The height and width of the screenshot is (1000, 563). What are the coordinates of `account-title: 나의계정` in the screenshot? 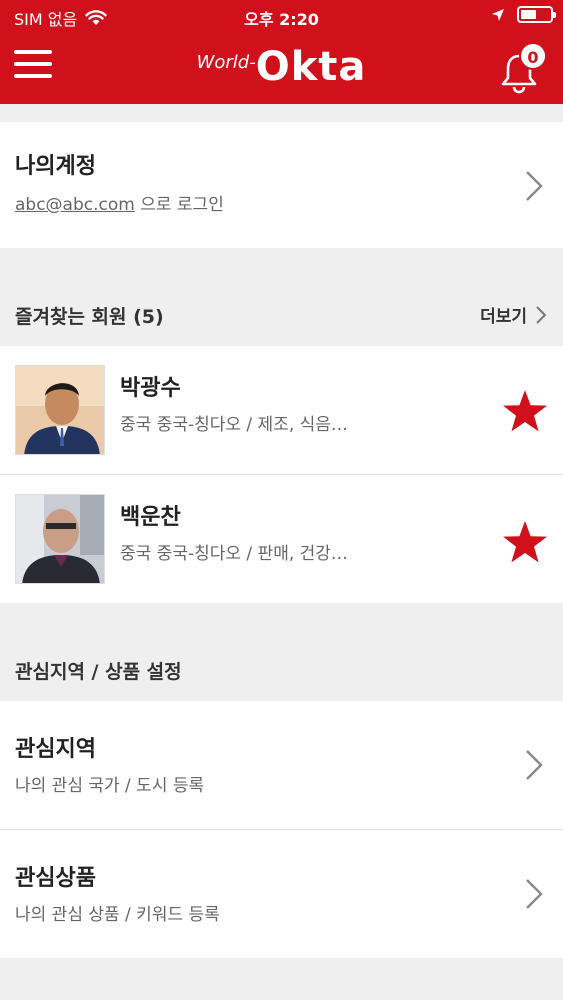 It's located at (55, 166).